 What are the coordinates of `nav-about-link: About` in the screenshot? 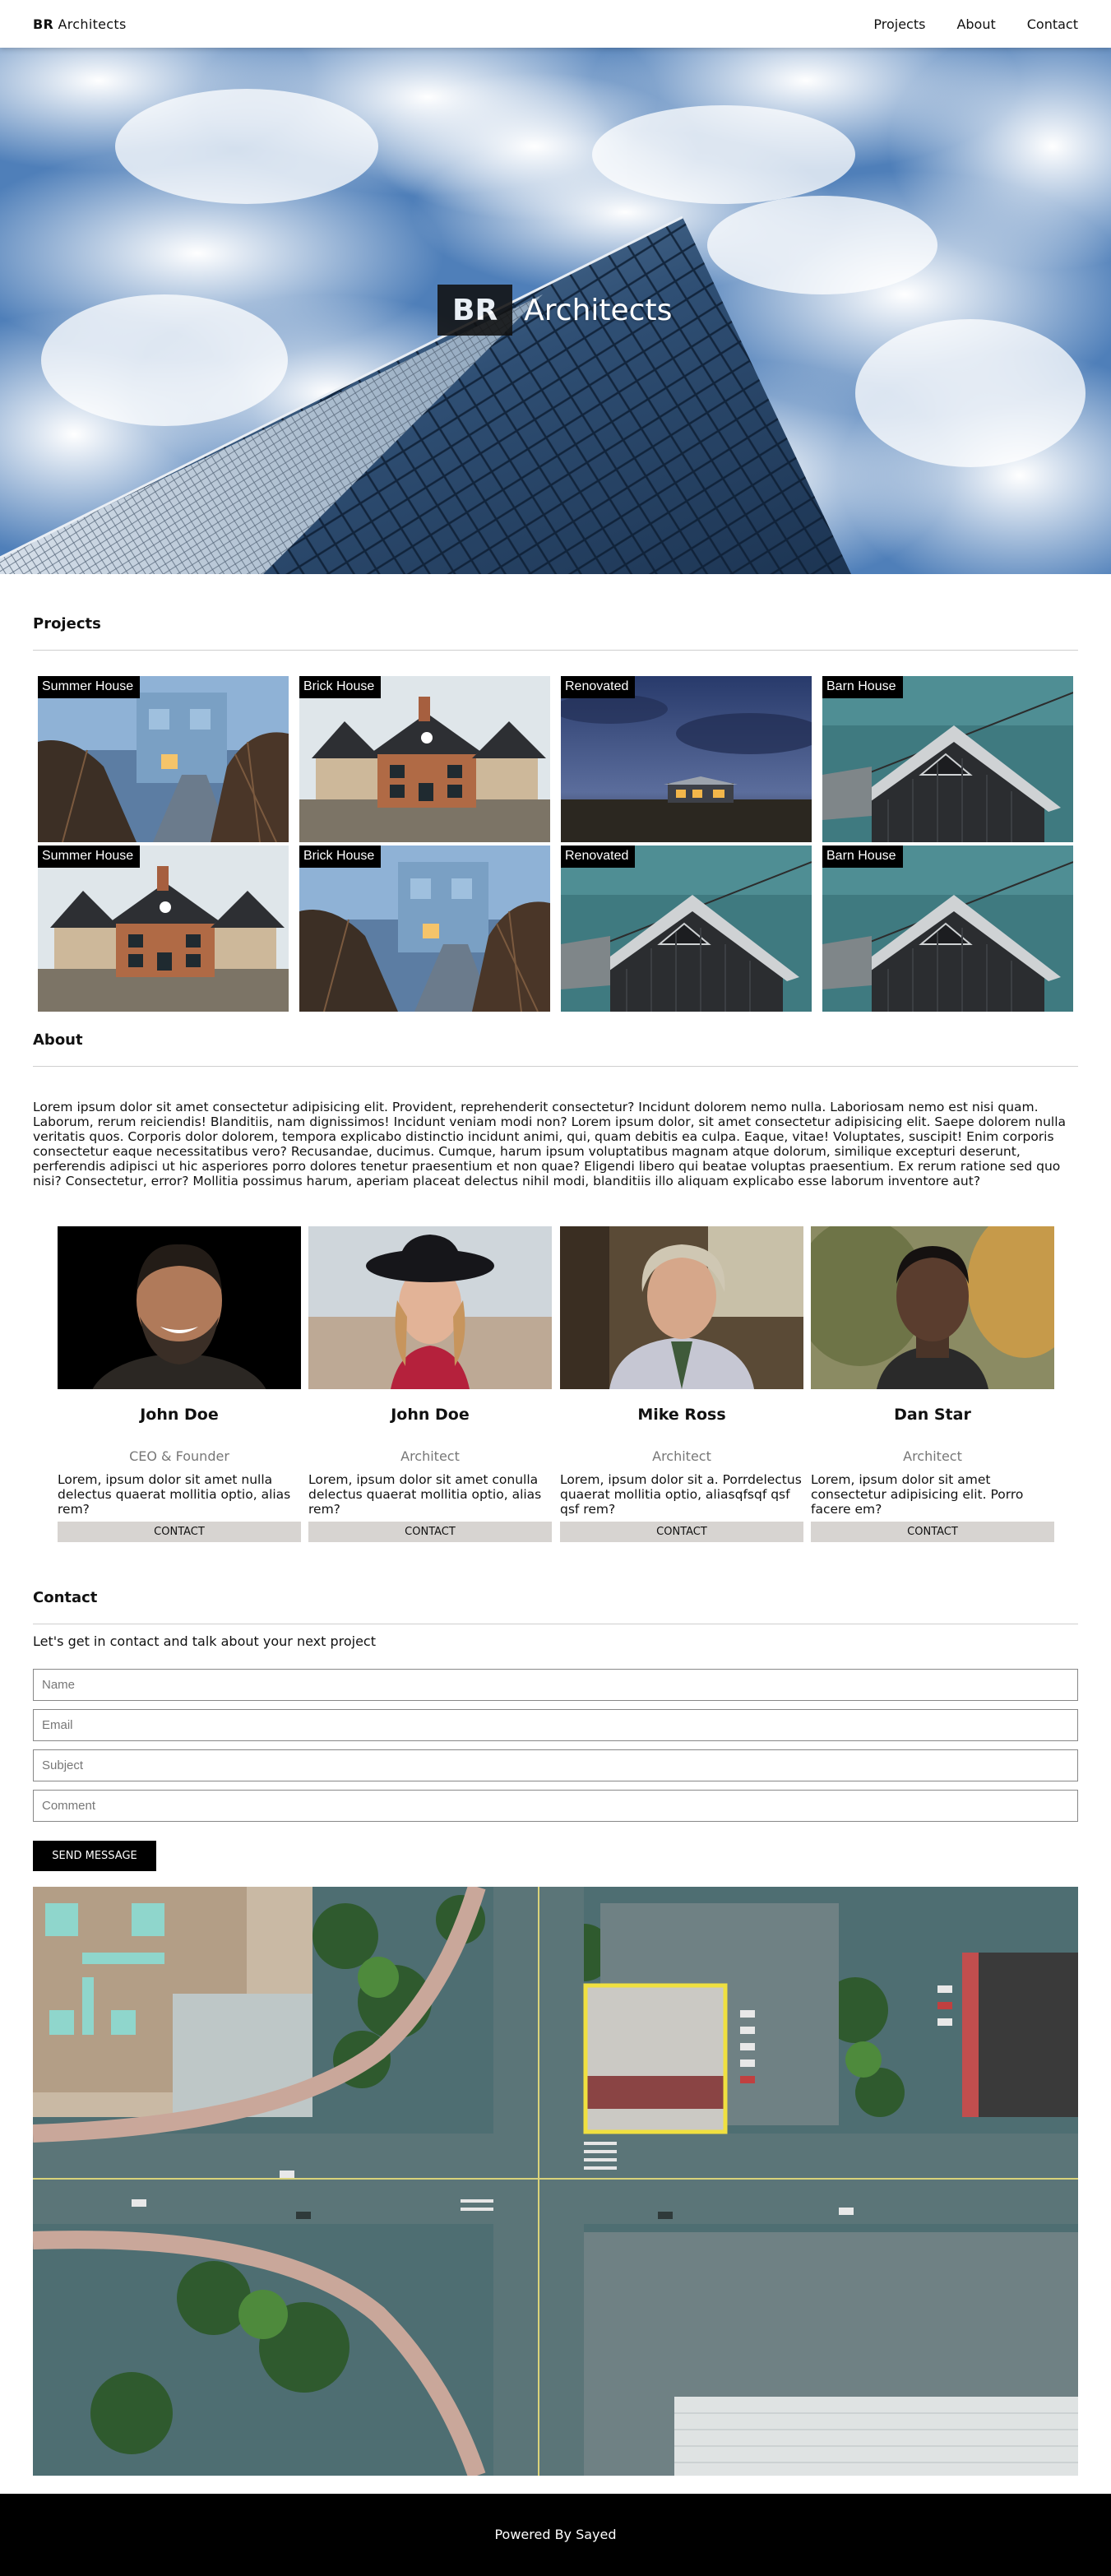 It's located at (975, 24).